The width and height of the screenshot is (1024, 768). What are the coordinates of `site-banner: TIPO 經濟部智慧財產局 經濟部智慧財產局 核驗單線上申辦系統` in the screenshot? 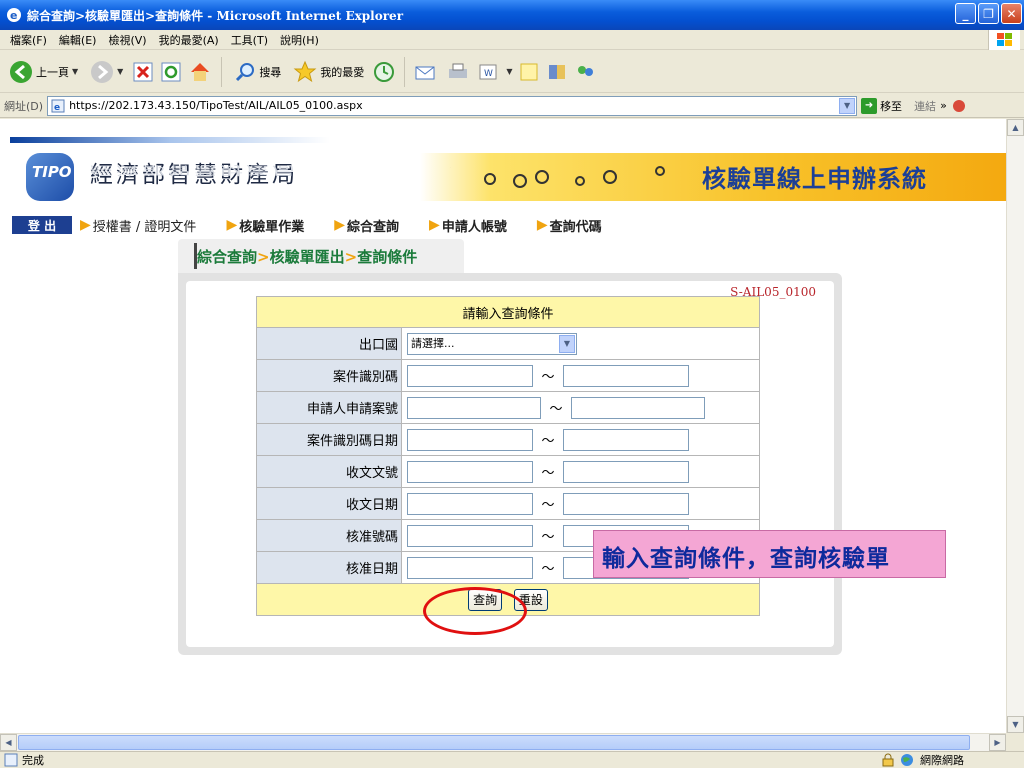 It's located at (508, 172).